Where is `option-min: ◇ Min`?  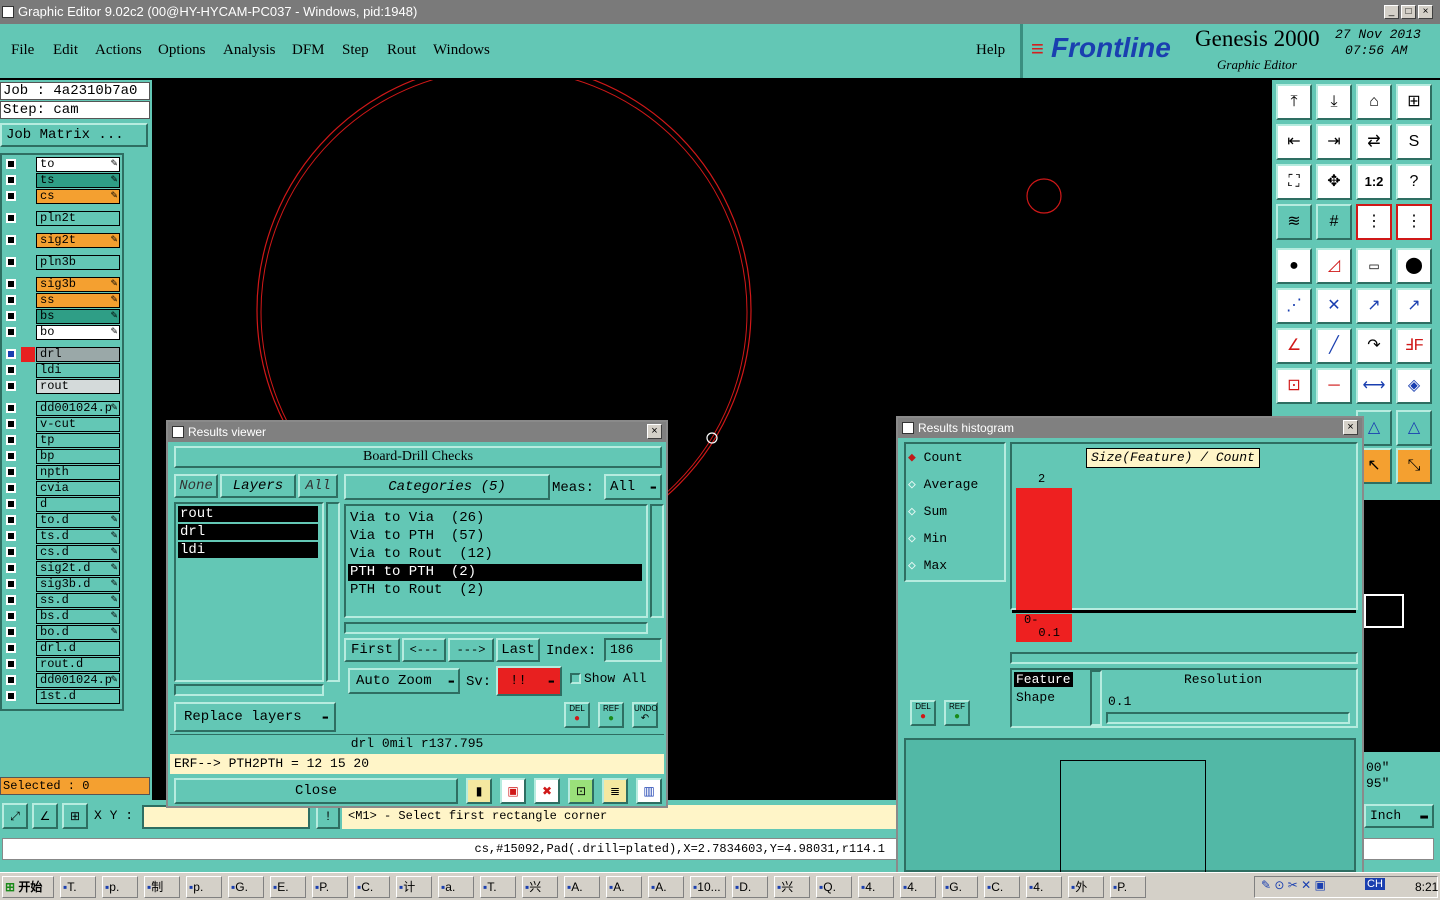 option-min: ◇ Min is located at coordinates (927, 538).